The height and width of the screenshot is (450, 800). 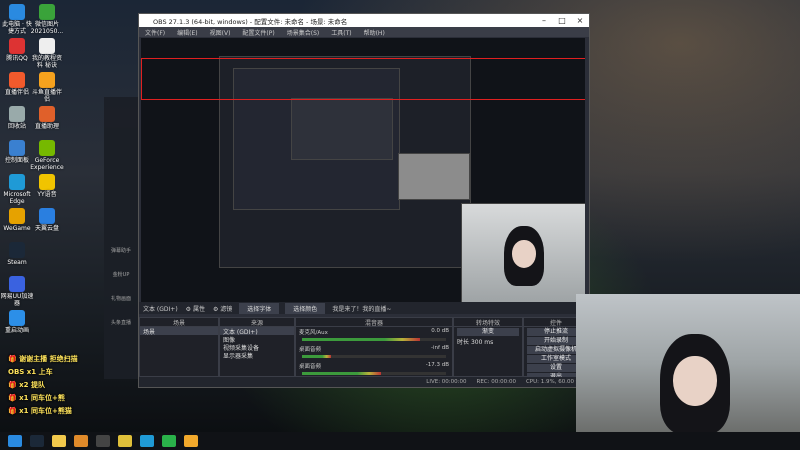 I want to click on desktop-icon: 直播助理, so click(x=47, y=118).